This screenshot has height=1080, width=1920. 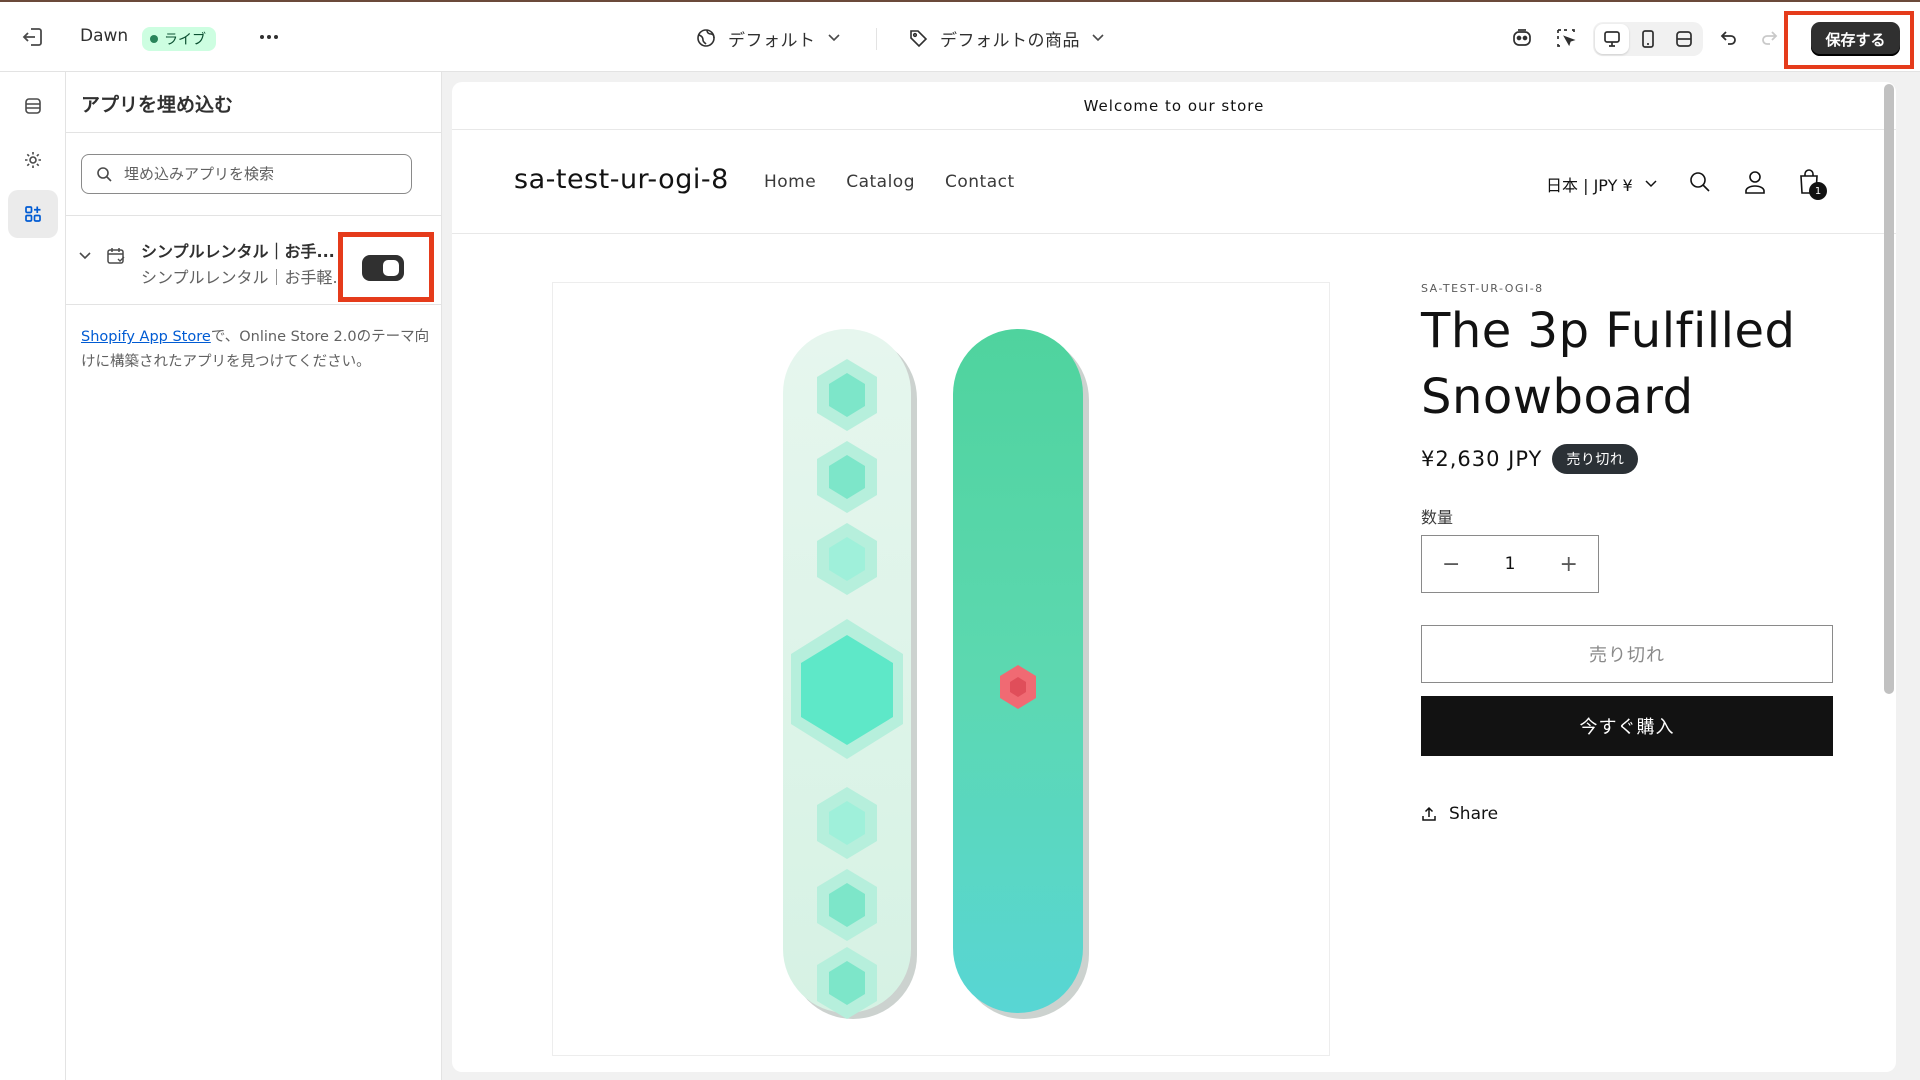 I want to click on app-embeds-nav-button, so click(x=33, y=214).